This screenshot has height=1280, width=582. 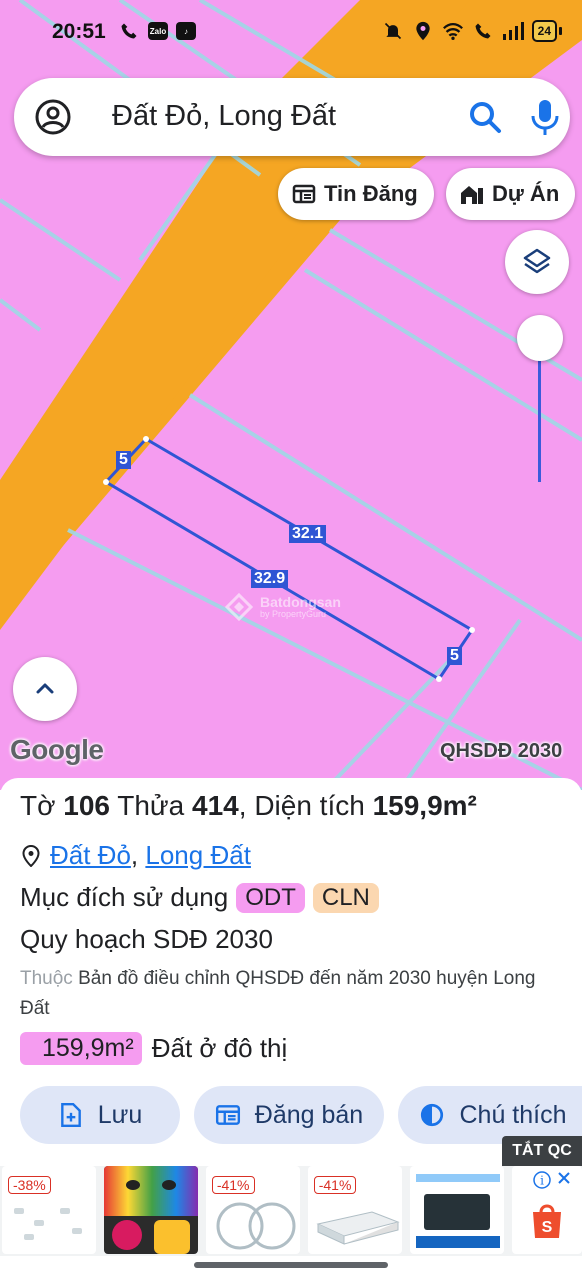 What do you see at coordinates (57, 749) in the screenshot?
I see `google-attribution: Google` at bounding box center [57, 749].